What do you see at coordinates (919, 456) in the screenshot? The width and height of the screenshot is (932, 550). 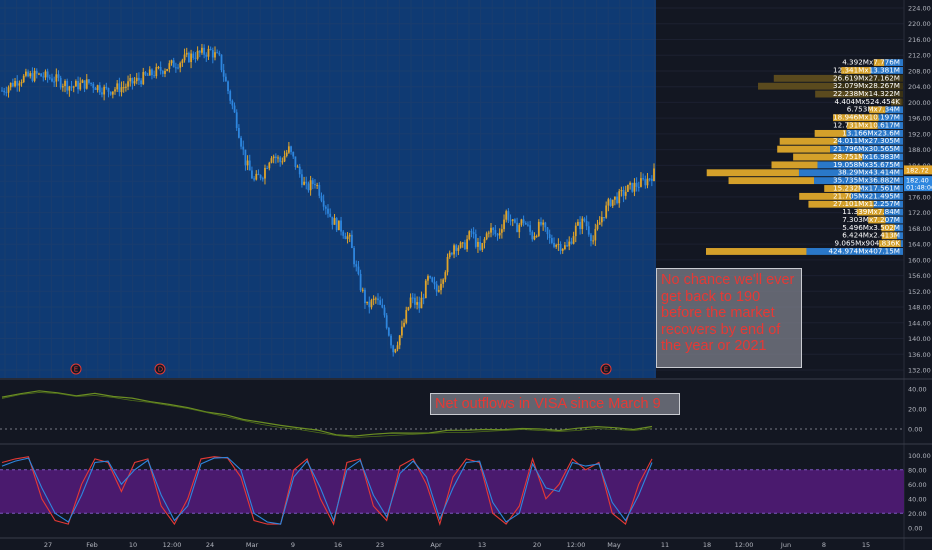 I see `osc2-axis-label: 100.00` at bounding box center [919, 456].